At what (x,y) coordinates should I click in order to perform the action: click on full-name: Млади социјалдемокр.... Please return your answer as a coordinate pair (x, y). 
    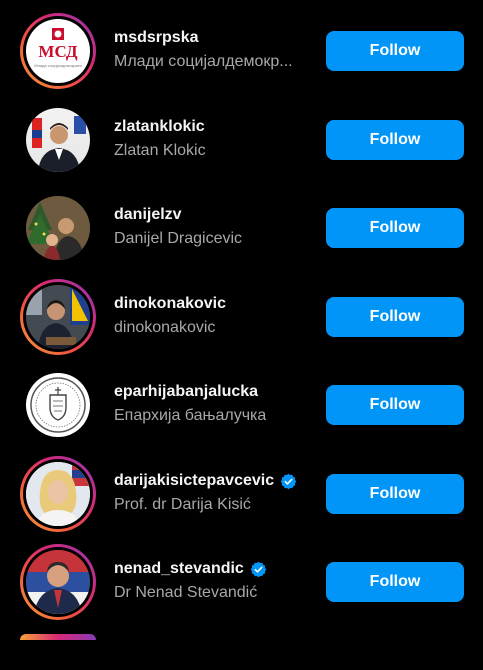
    Looking at the image, I should click on (203, 61).